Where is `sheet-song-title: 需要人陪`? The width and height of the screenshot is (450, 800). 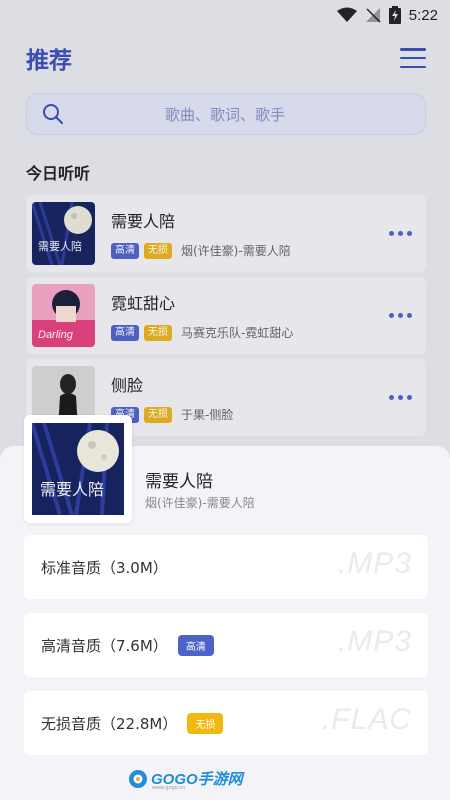 sheet-song-title: 需要人陪 is located at coordinates (179, 482).